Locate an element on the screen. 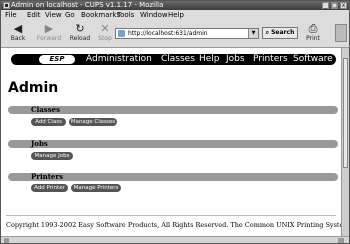 The height and width of the screenshot is (244, 350). section-header-classes: Classes is located at coordinates (173, 109).